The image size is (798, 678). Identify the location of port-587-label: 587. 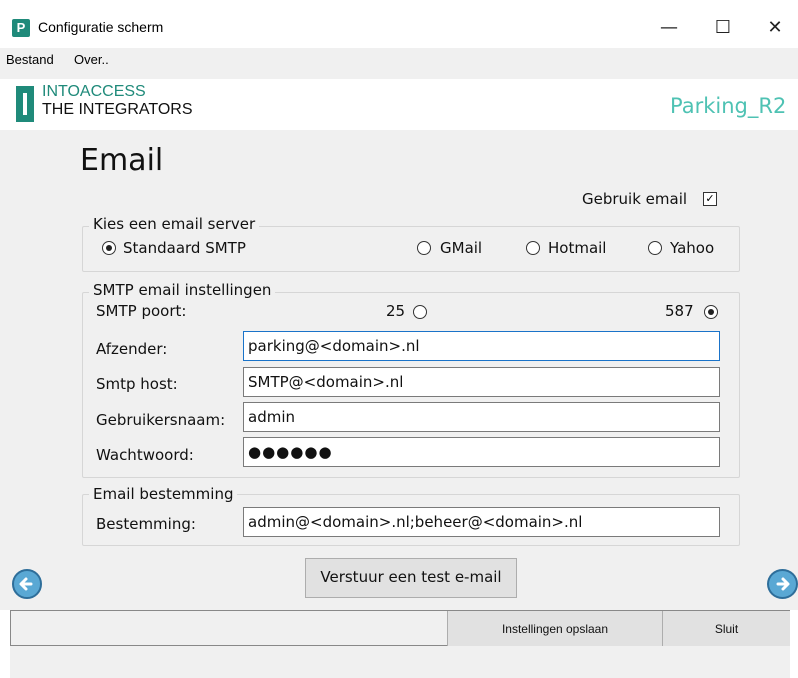
(679, 311).